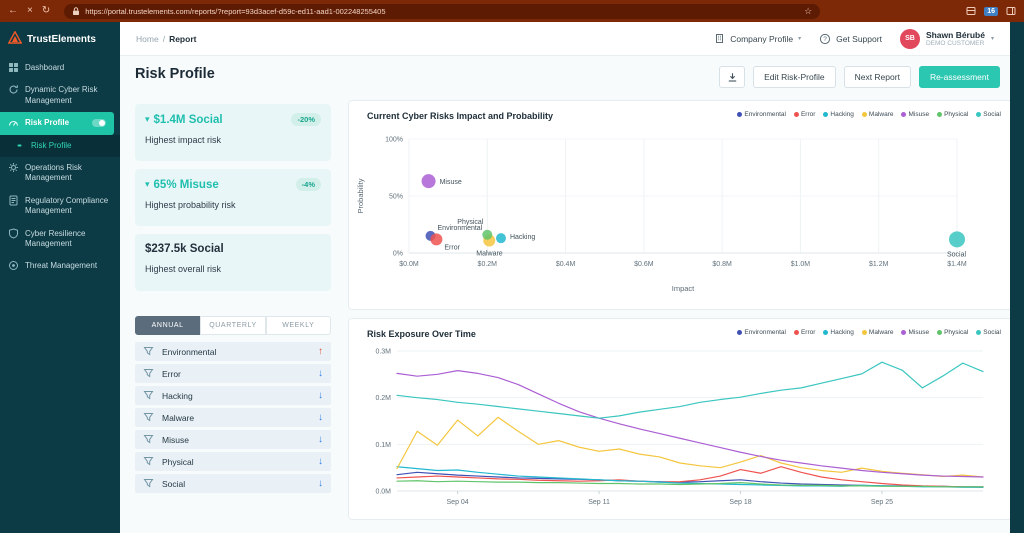  Describe the element at coordinates (147, 39) in the screenshot. I see `breadcrumb-home: Home` at that location.